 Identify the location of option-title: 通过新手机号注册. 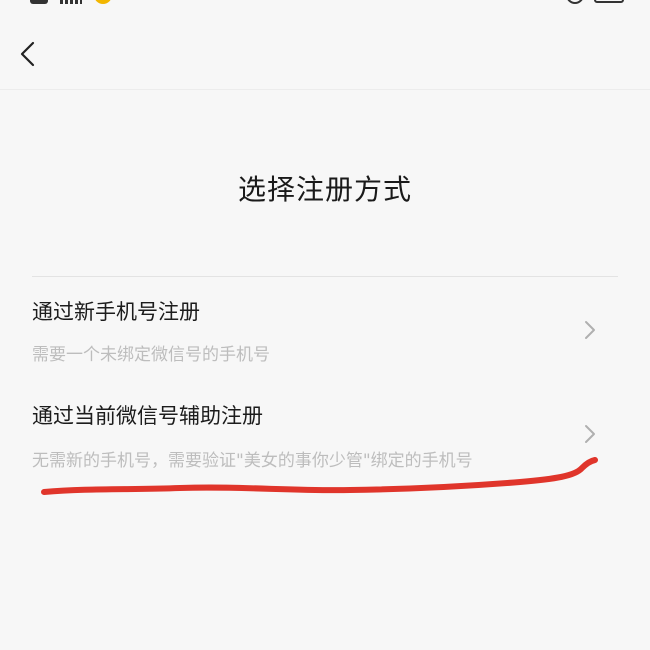
(116, 312).